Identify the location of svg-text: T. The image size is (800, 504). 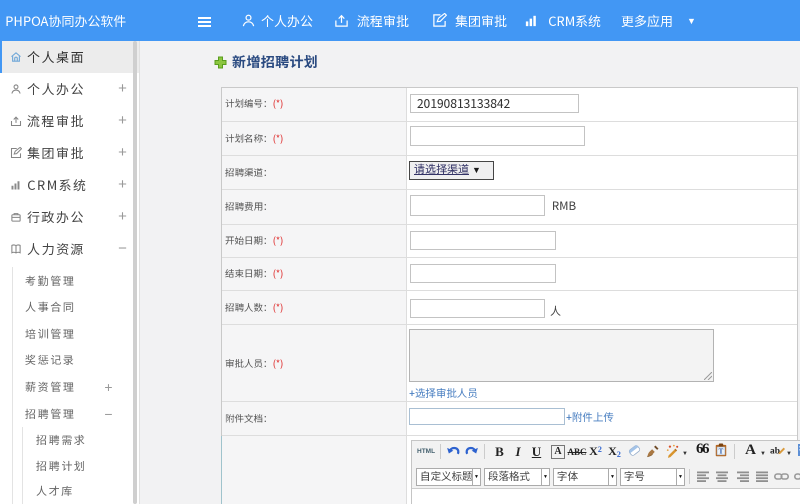
(721, 452).